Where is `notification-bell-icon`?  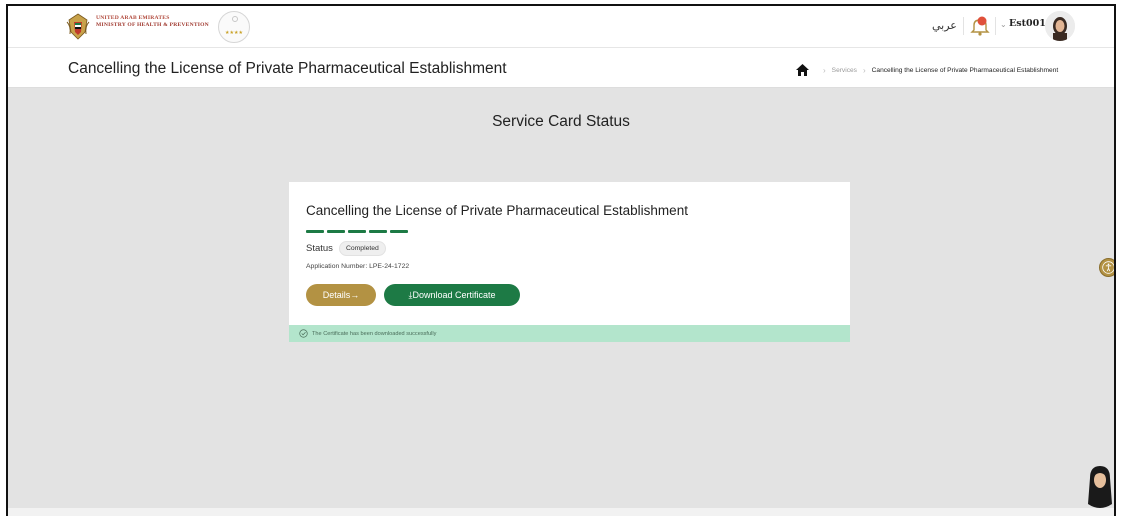
notification-bell-icon is located at coordinates (980, 26).